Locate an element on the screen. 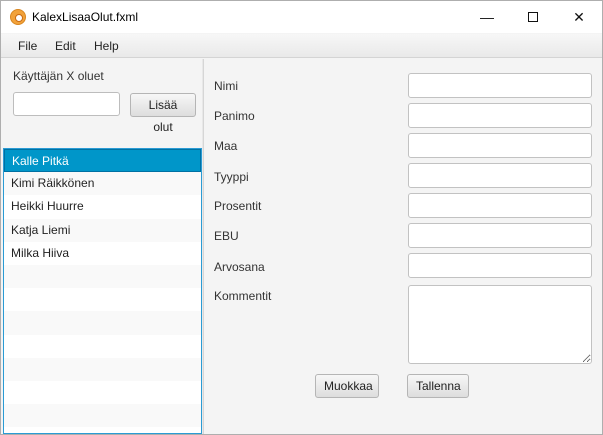  close-button: ✕ is located at coordinates (579, 17).